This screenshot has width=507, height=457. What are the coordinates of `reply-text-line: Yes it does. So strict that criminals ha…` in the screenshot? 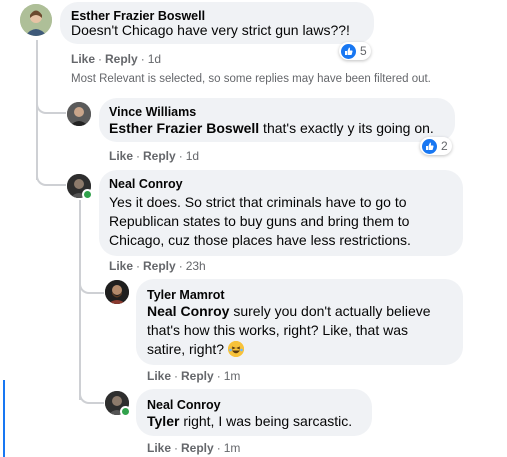 It's located at (258, 202).